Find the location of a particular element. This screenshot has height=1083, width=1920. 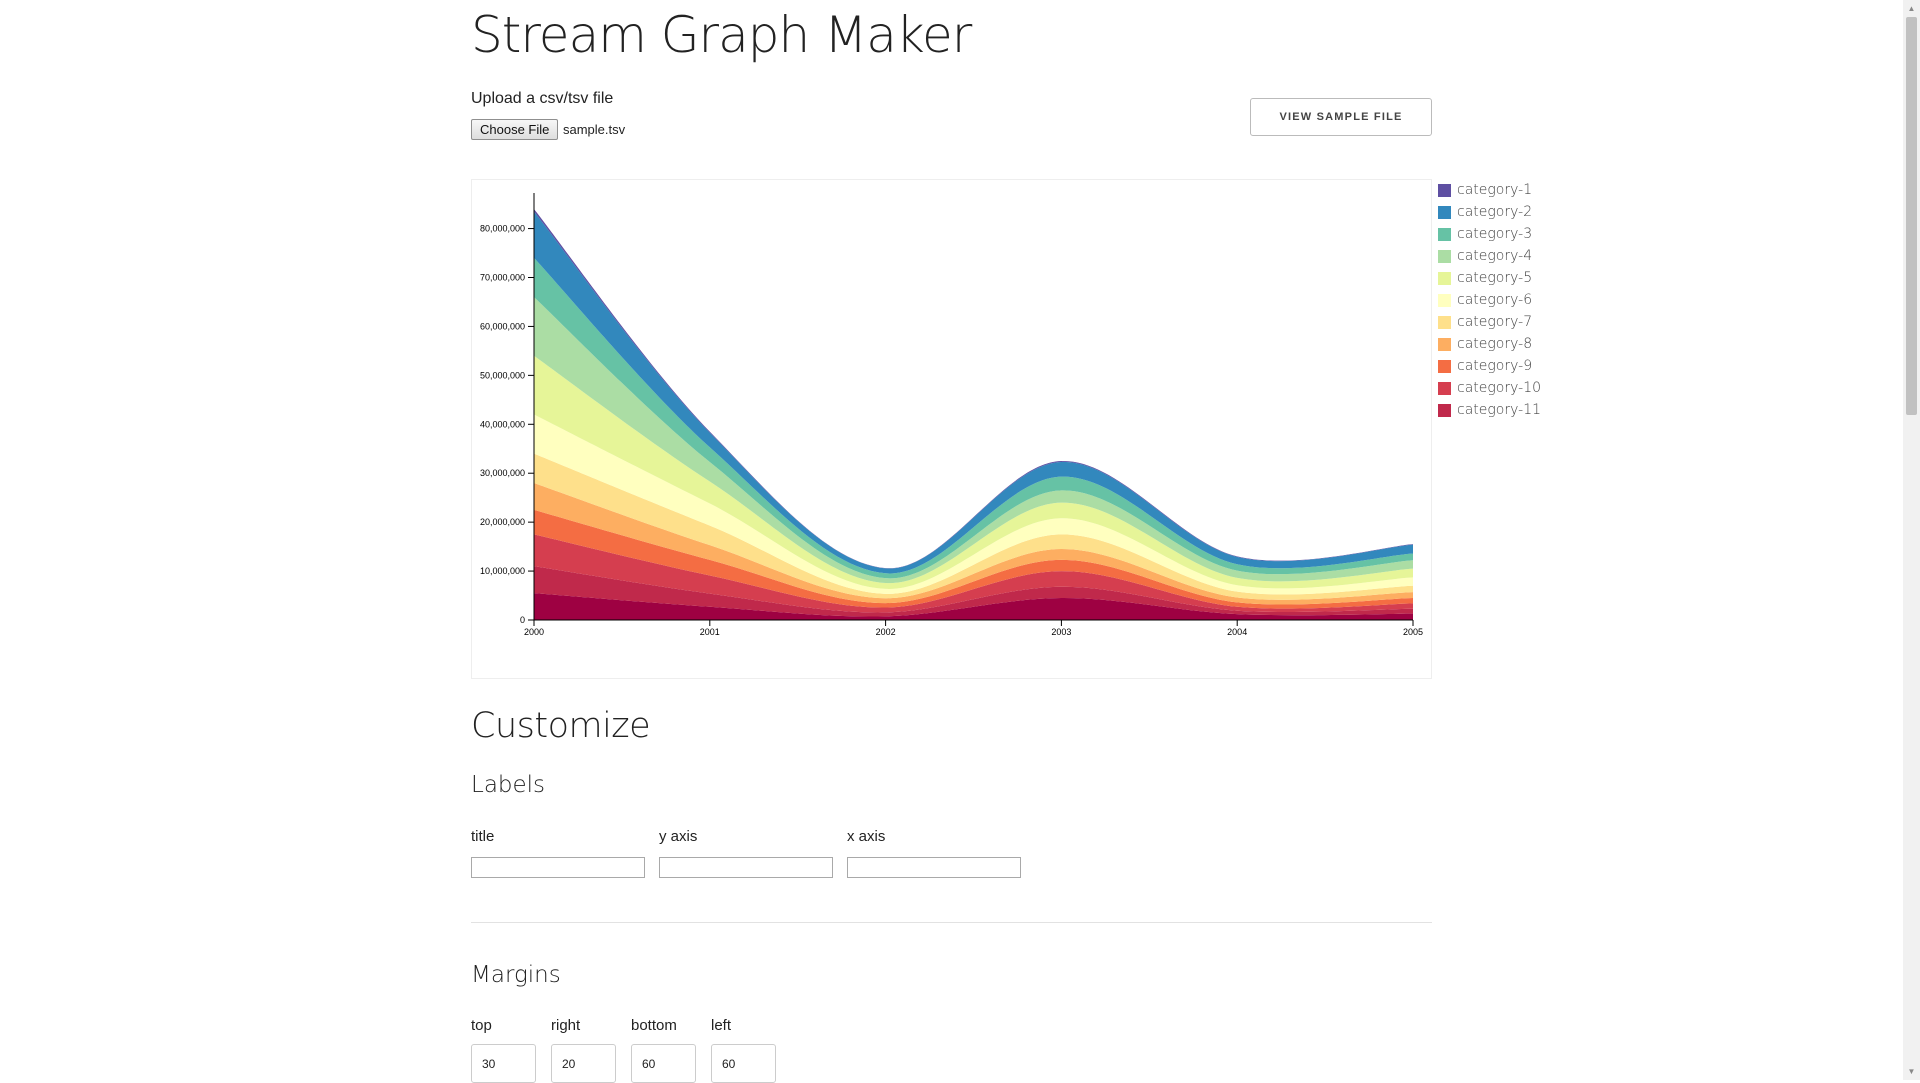

legend-item: category-6 is located at coordinates (1489, 300).